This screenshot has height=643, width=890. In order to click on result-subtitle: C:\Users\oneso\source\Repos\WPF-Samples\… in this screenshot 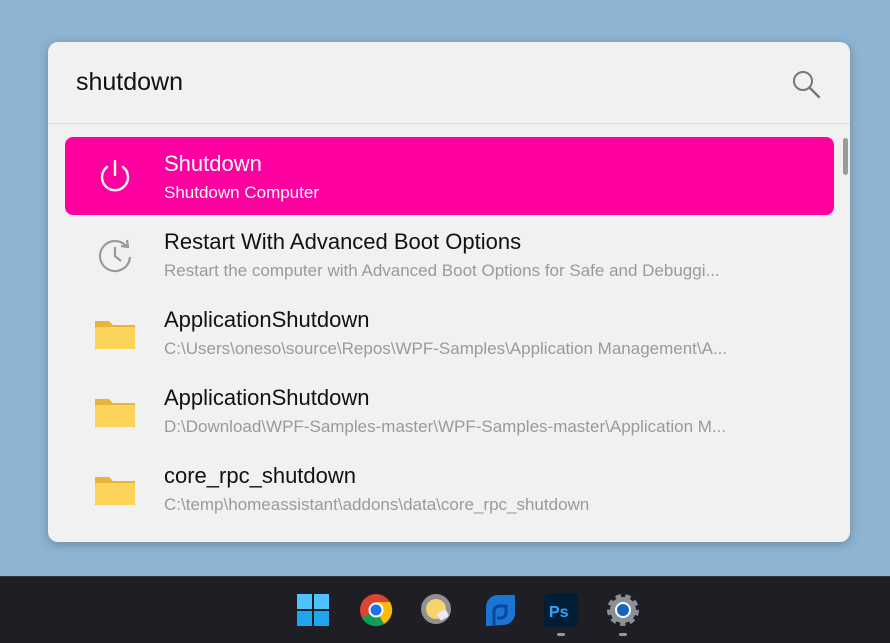, I will do `click(446, 348)`.